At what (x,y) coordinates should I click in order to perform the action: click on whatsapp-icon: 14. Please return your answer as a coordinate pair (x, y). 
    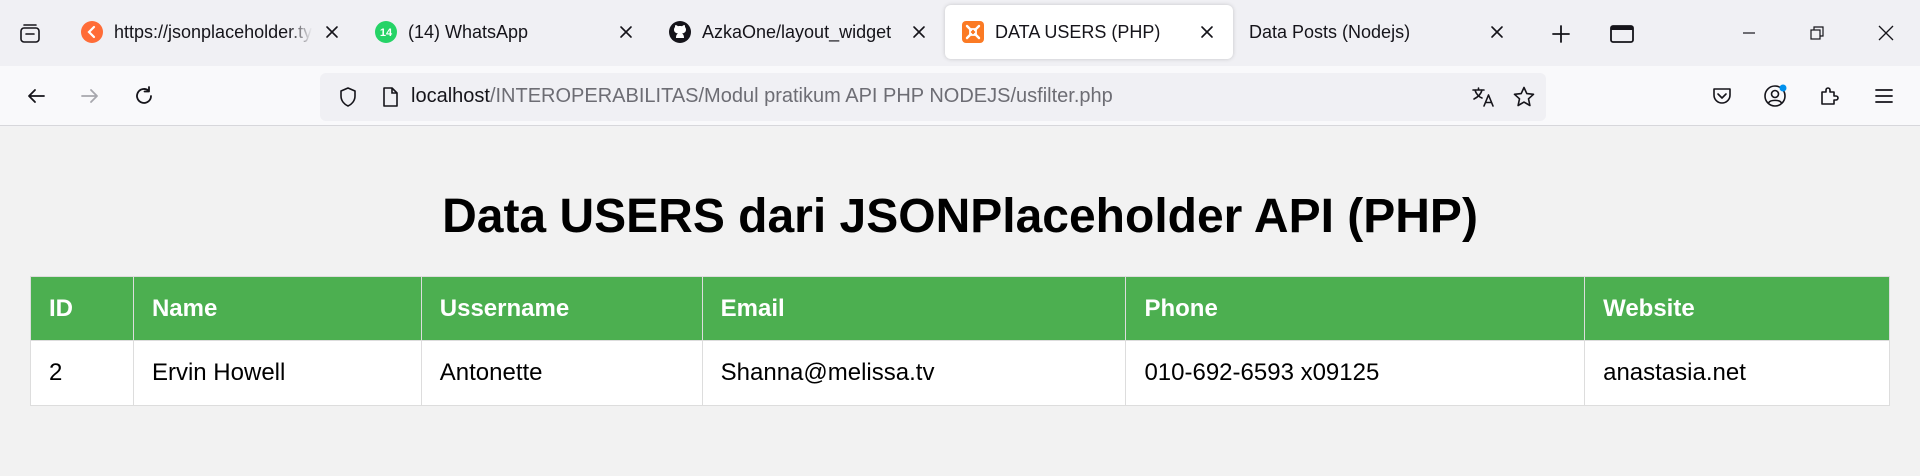
    Looking at the image, I should click on (386, 32).